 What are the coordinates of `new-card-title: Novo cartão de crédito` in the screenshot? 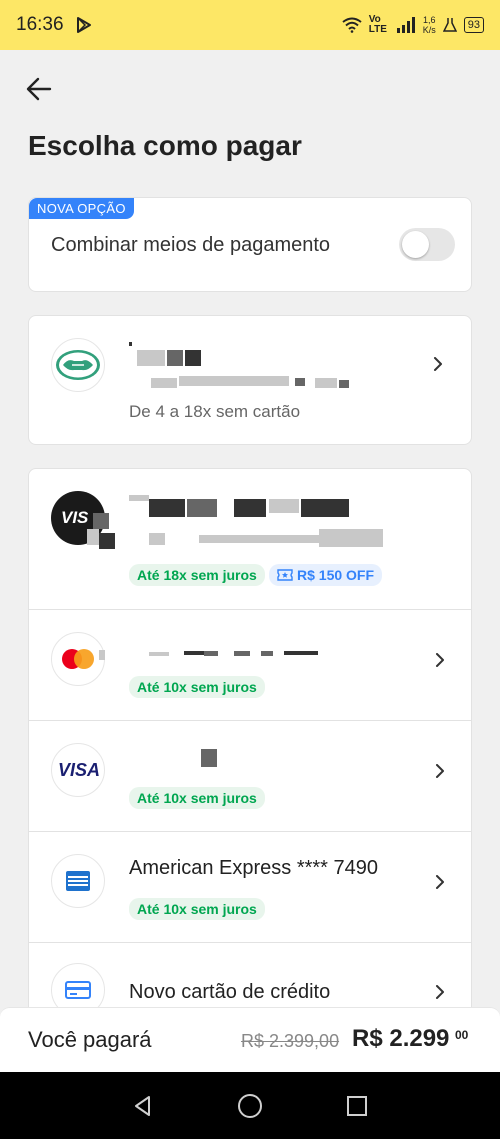 It's located at (230, 992).